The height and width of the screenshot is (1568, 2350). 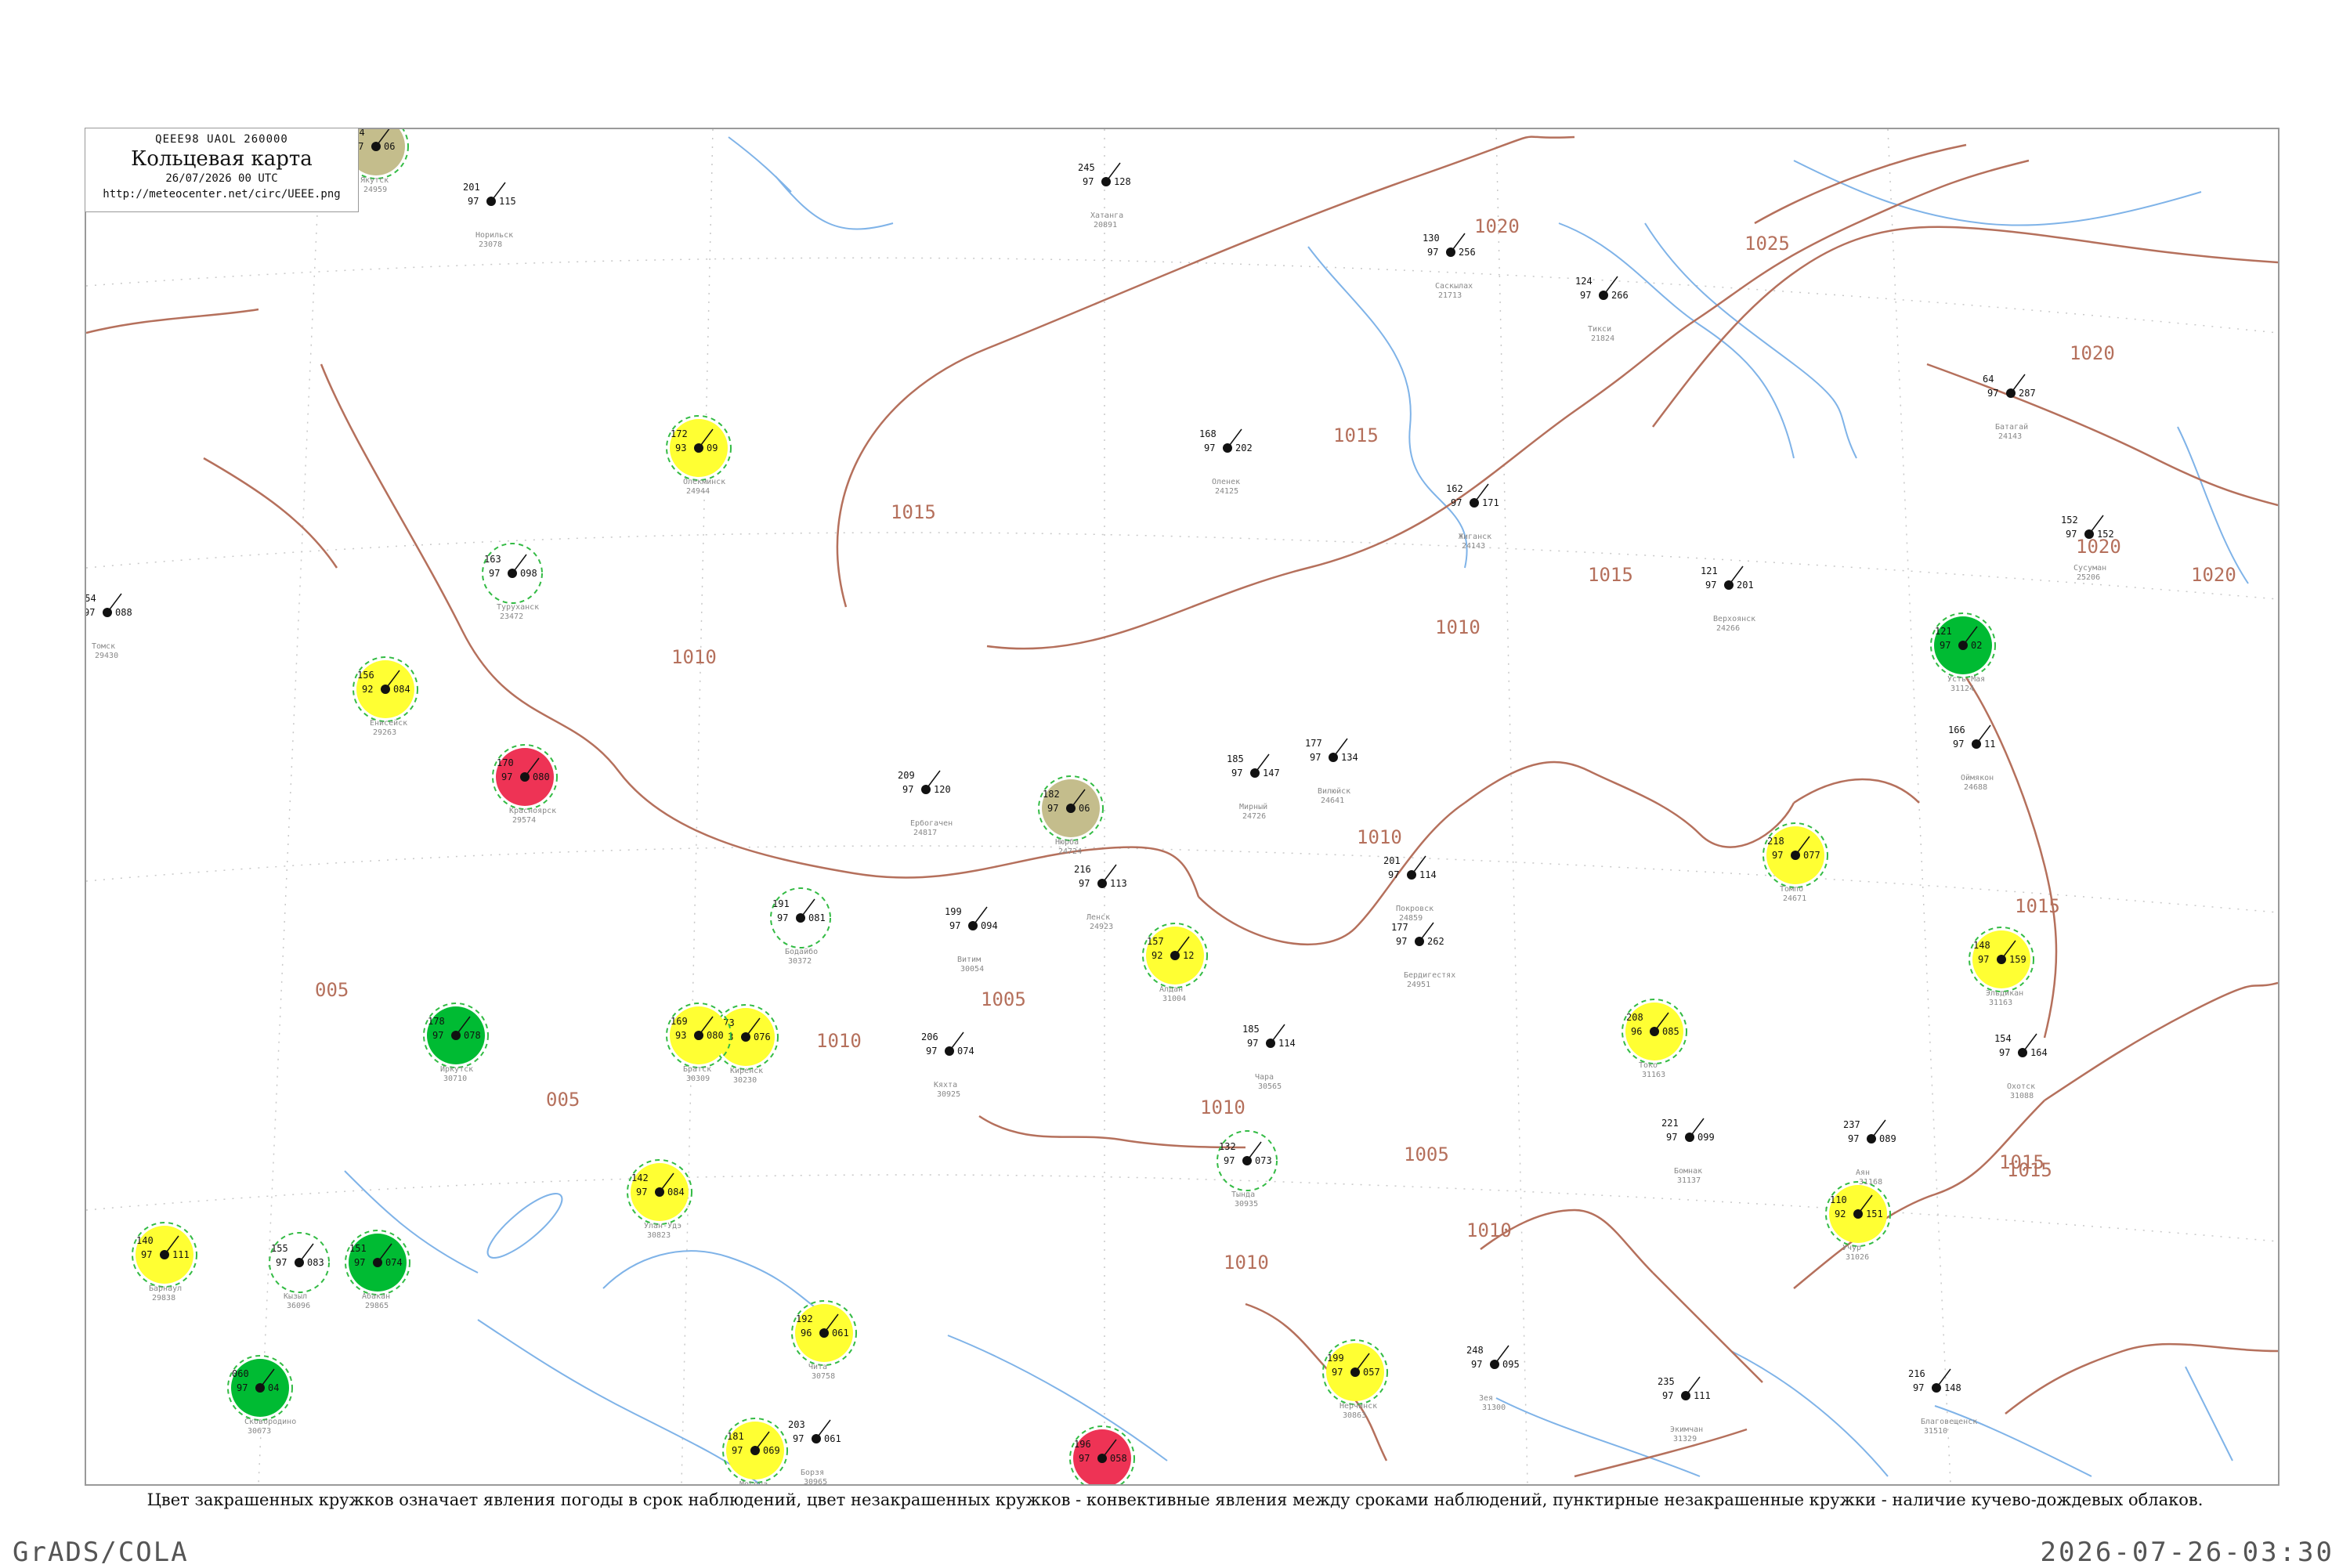 I want to click on station-dewpoint: 073, so click(x=1263, y=1160).